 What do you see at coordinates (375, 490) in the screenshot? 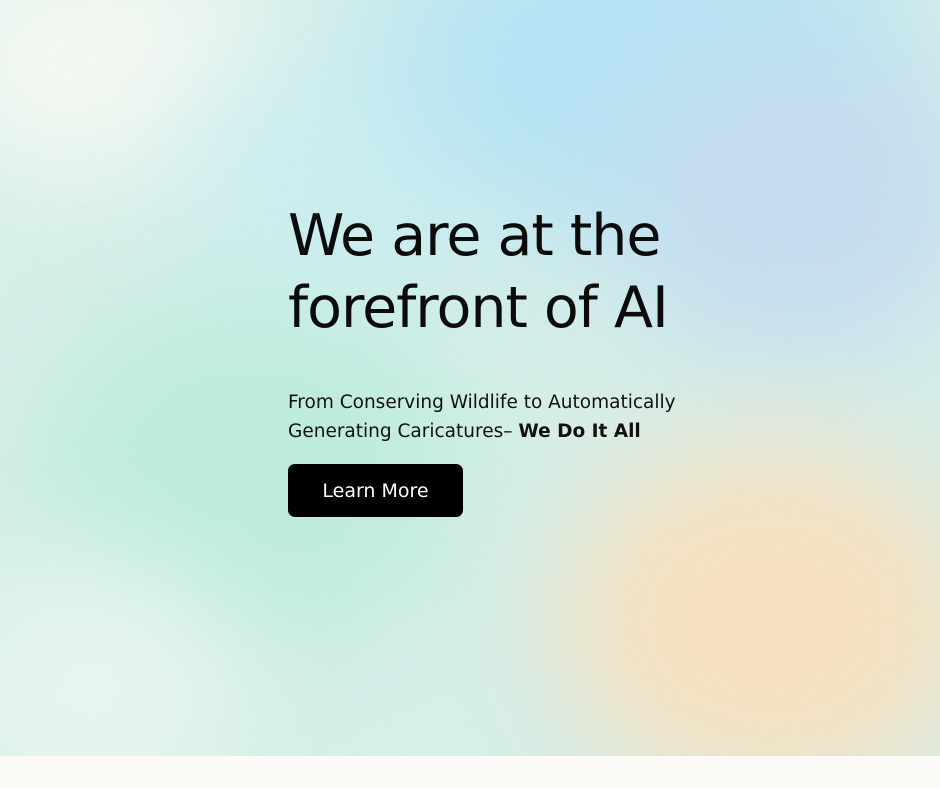
I see `learn-more-button: Learn More` at bounding box center [375, 490].